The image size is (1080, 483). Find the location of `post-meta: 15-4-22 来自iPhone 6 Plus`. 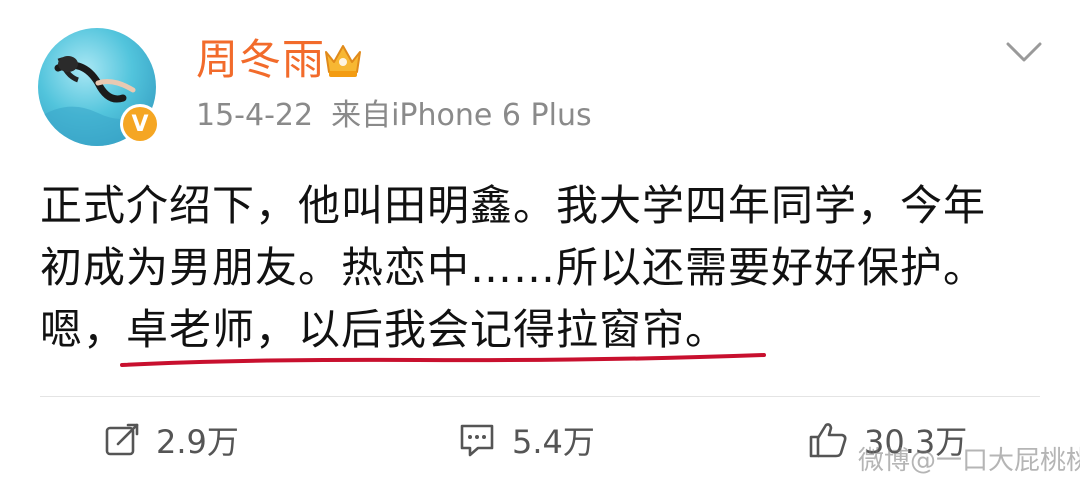

post-meta: 15-4-22 来自iPhone 6 Plus is located at coordinates (394, 116).